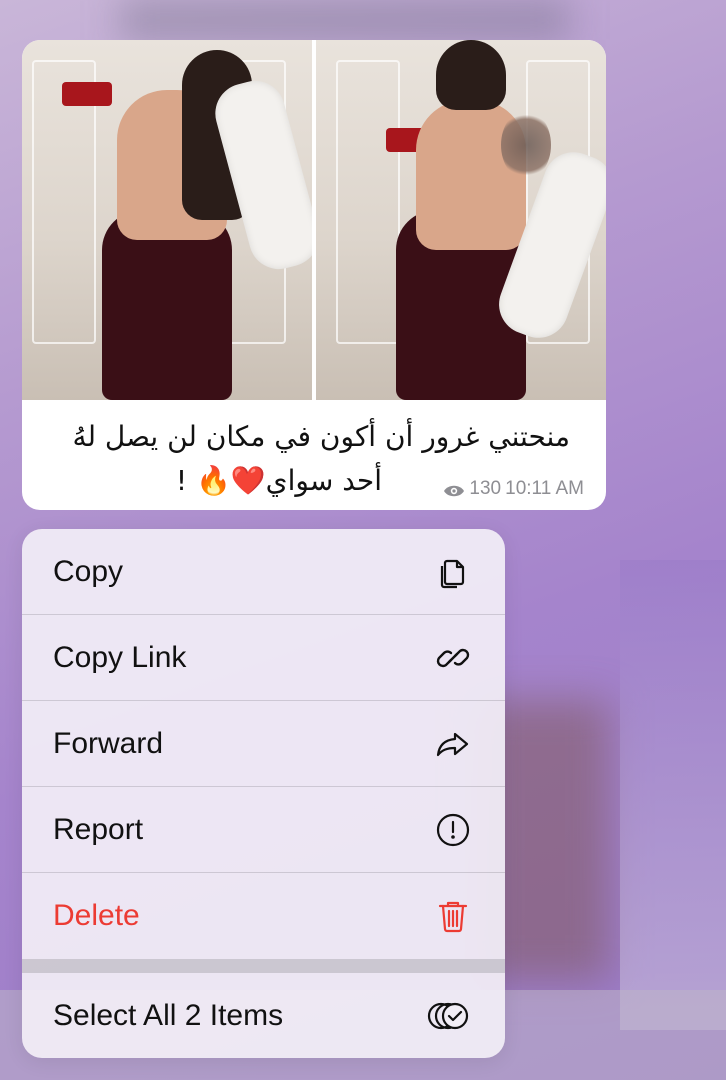 The height and width of the screenshot is (1080, 726). What do you see at coordinates (321, 436) in the screenshot?
I see `caption-line: منحتني غرور أن أكون في مكان لن يصل لهُ` at bounding box center [321, 436].